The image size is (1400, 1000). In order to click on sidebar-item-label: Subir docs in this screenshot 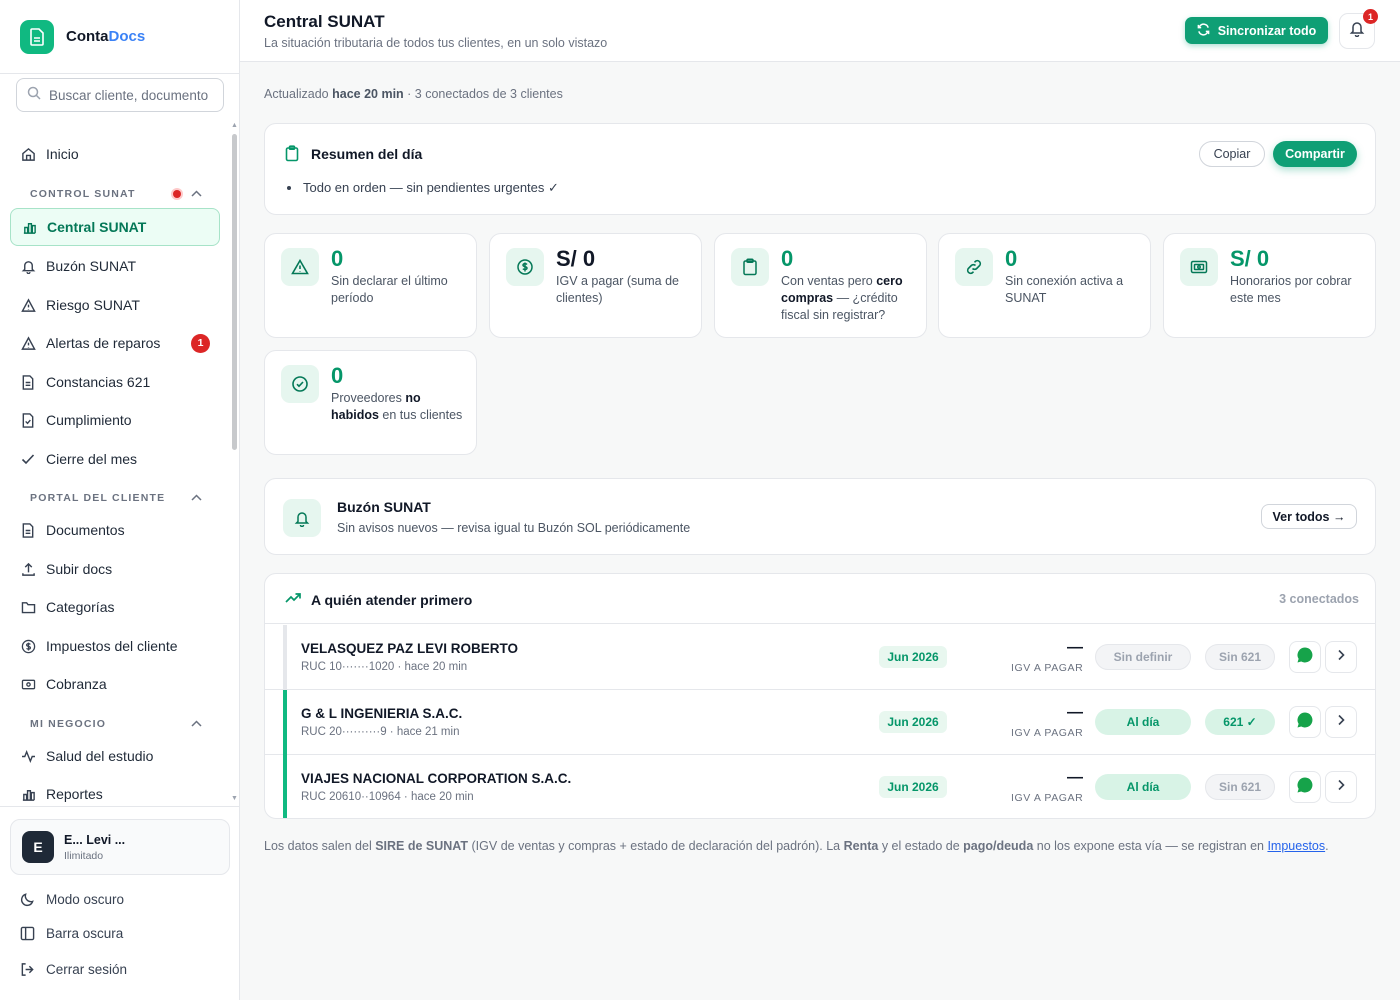, I will do `click(79, 569)`.